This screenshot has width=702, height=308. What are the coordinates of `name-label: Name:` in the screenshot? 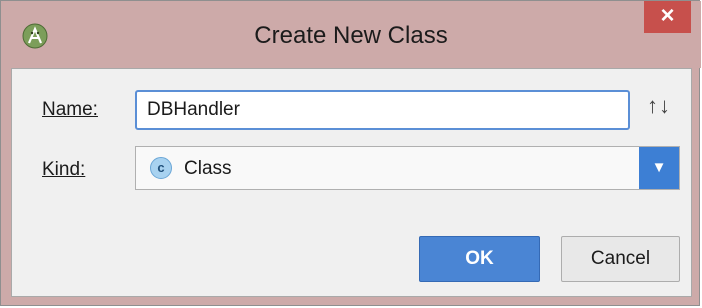 It's located at (70, 110).